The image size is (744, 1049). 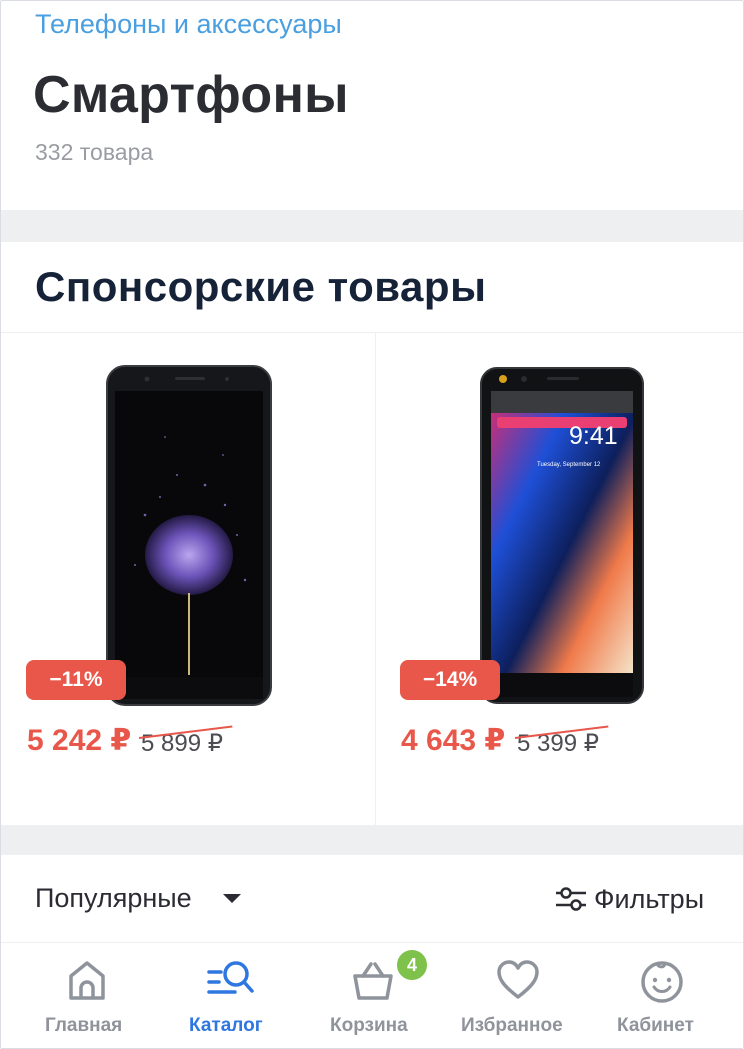 I want to click on product-image: 9:41 Tuesday, September 12, so click(x=562, y=536).